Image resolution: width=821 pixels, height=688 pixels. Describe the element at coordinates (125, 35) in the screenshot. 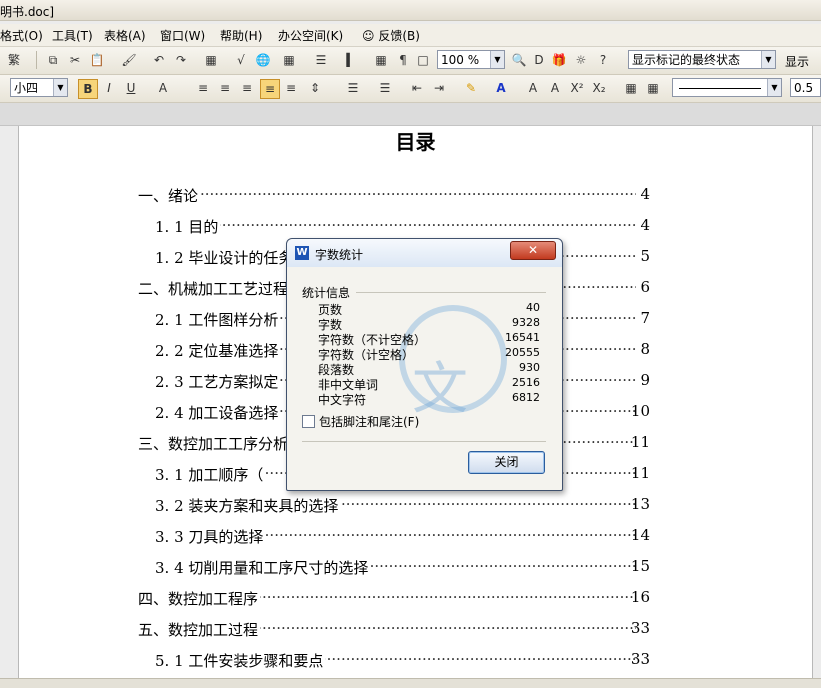

I see `menu-table: 表格(A)` at that location.